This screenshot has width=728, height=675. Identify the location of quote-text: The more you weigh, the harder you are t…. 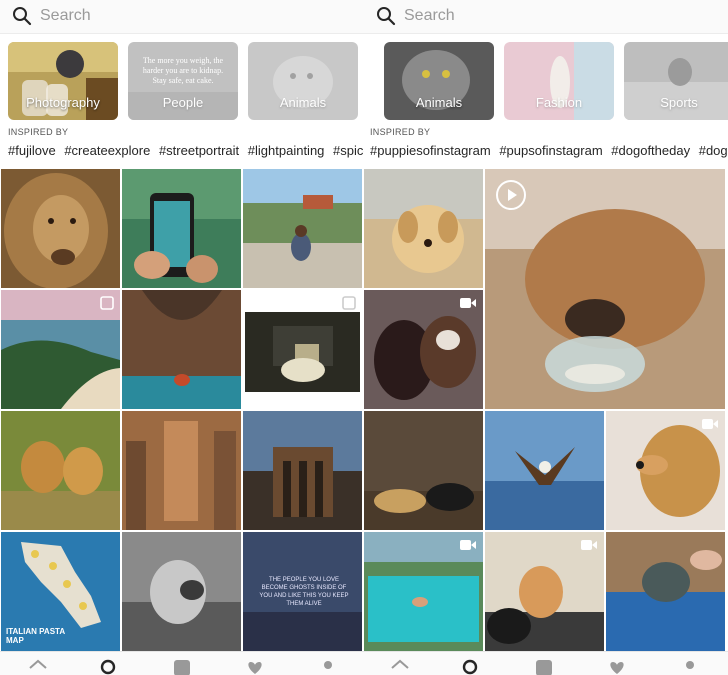
(183, 70).